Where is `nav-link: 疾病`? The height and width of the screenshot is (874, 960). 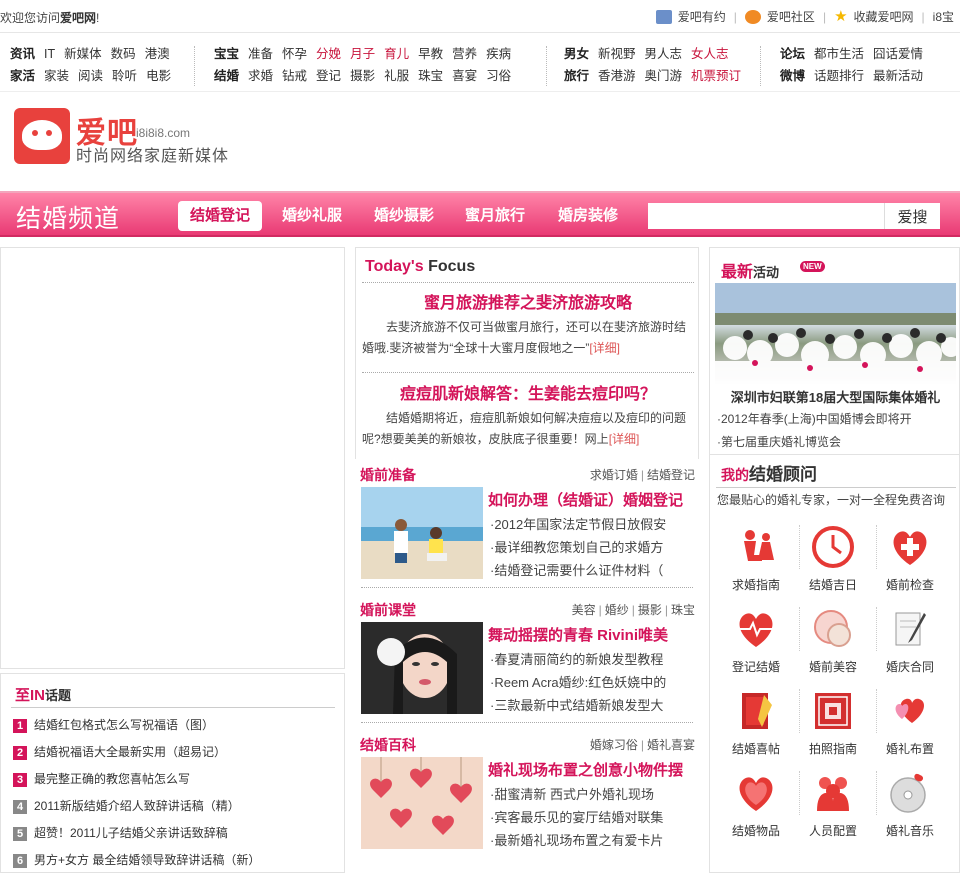
nav-link: 疾病 is located at coordinates (498, 54).